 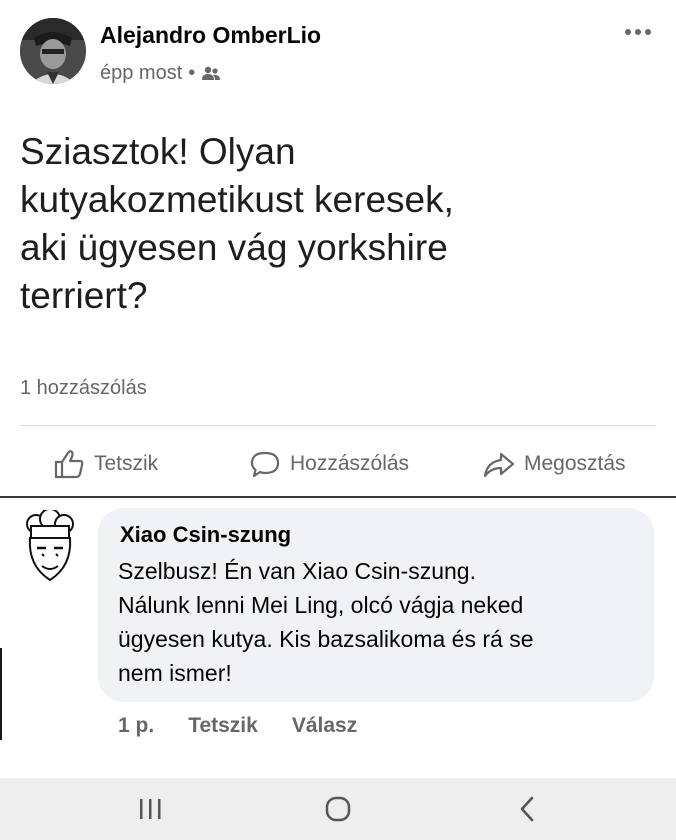 I want to click on back-icon, so click(x=528, y=809).